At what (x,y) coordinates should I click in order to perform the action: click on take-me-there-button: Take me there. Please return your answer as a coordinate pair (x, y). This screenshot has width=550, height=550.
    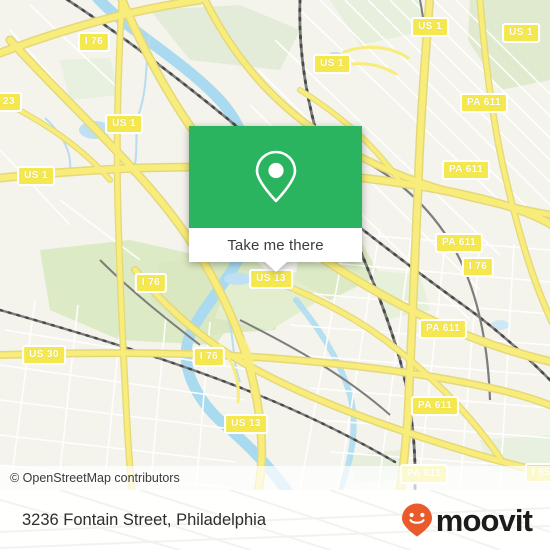
    Looking at the image, I should click on (275, 245).